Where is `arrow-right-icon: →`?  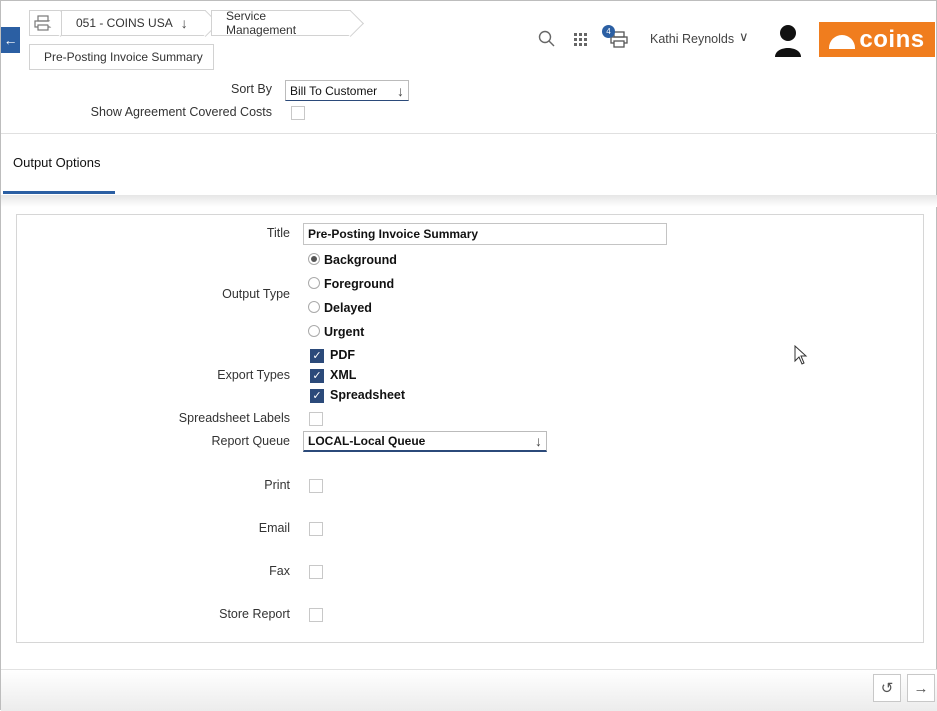 arrow-right-icon: → is located at coordinates (921, 688).